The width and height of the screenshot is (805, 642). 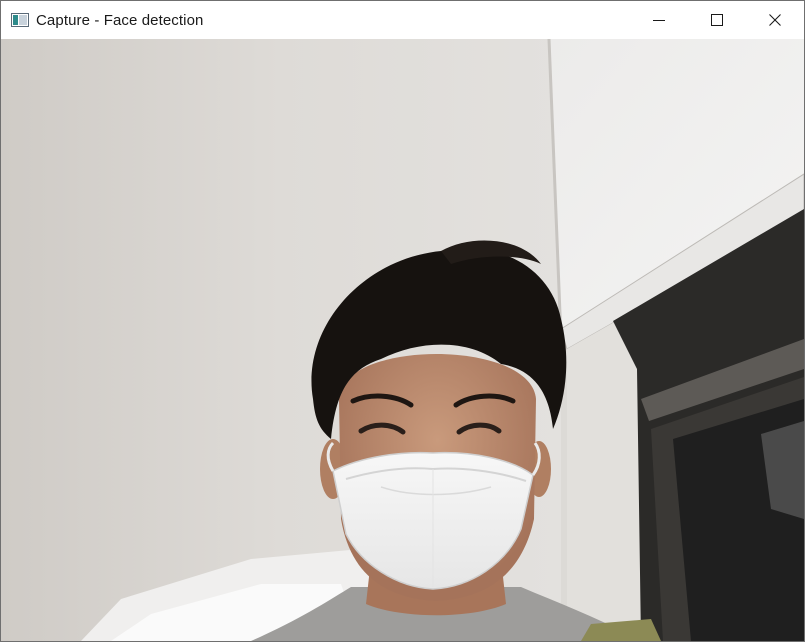 I want to click on close-icon, so click(x=775, y=20).